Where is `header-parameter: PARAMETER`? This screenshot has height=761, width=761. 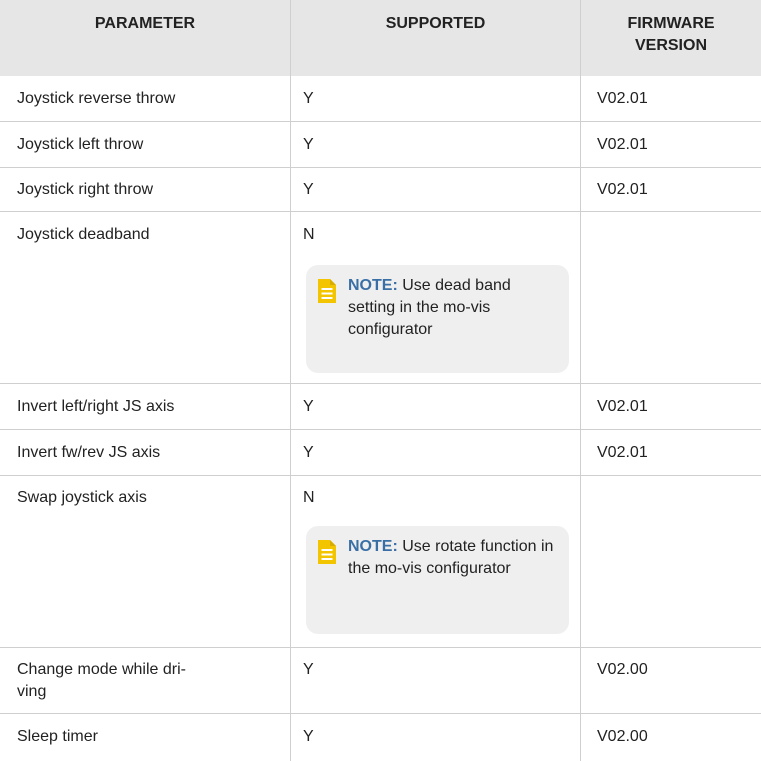
header-parameter: PARAMETER is located at coordinates (145, 23).